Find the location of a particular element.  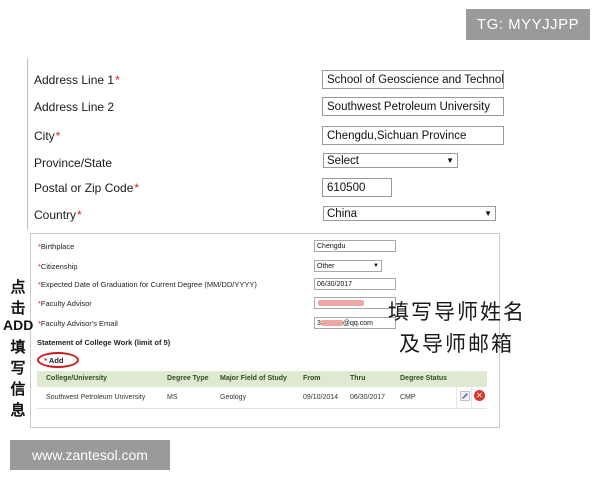

email-suffix: @qq.com is located at coordinates (357, 323).